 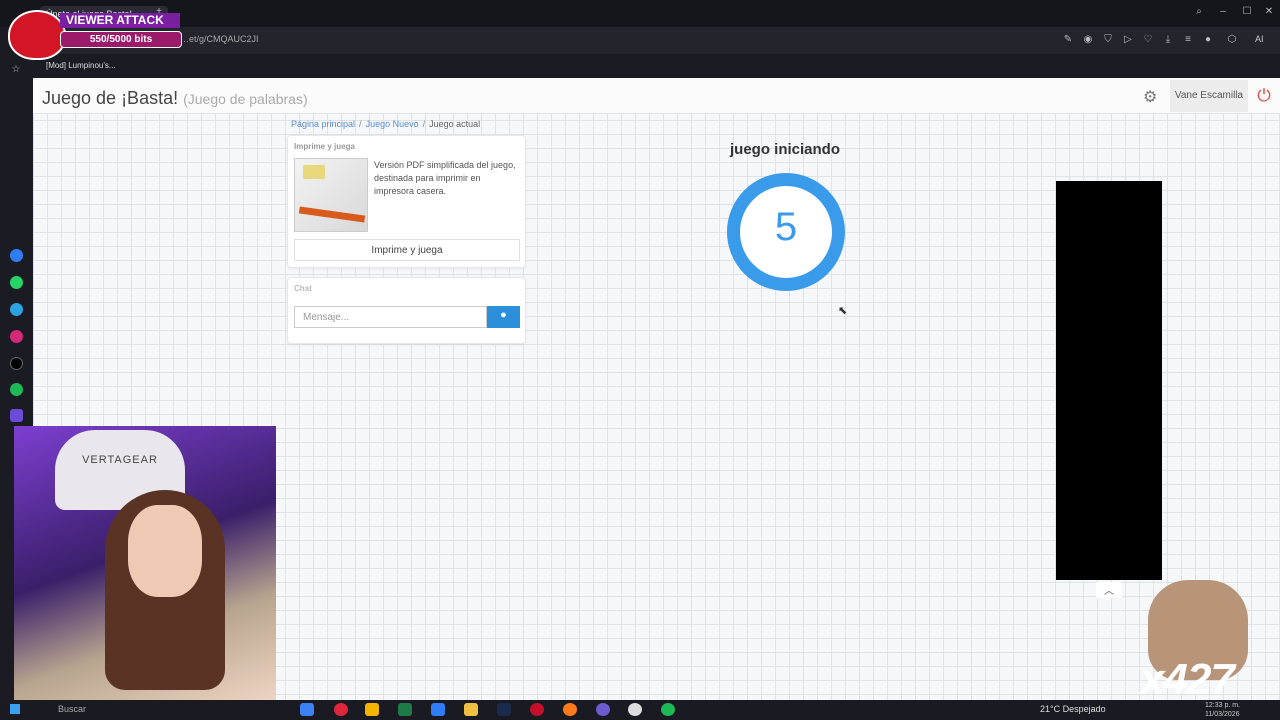 I want to click on streamer-face, so click(x=165, y=551).